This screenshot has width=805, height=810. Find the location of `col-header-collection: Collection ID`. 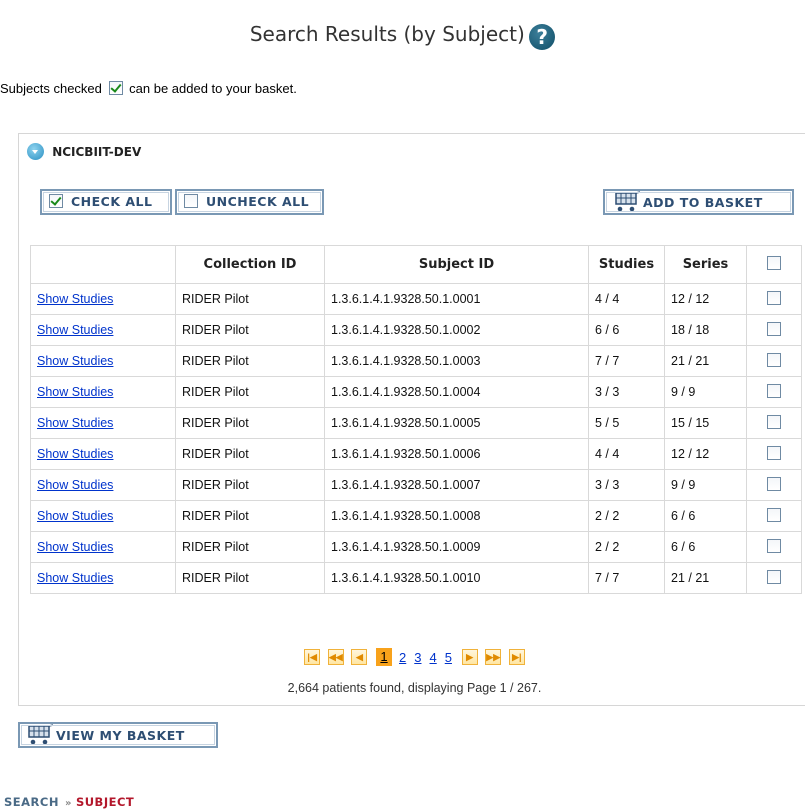

col-header-collection: Collection ID is located at coordinates (250, 264).